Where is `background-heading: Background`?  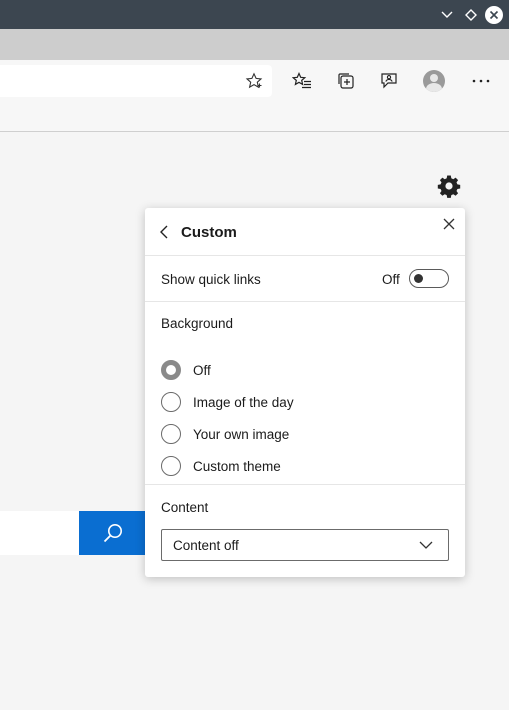
background-heading: Background is located at coordinates (197, 323).